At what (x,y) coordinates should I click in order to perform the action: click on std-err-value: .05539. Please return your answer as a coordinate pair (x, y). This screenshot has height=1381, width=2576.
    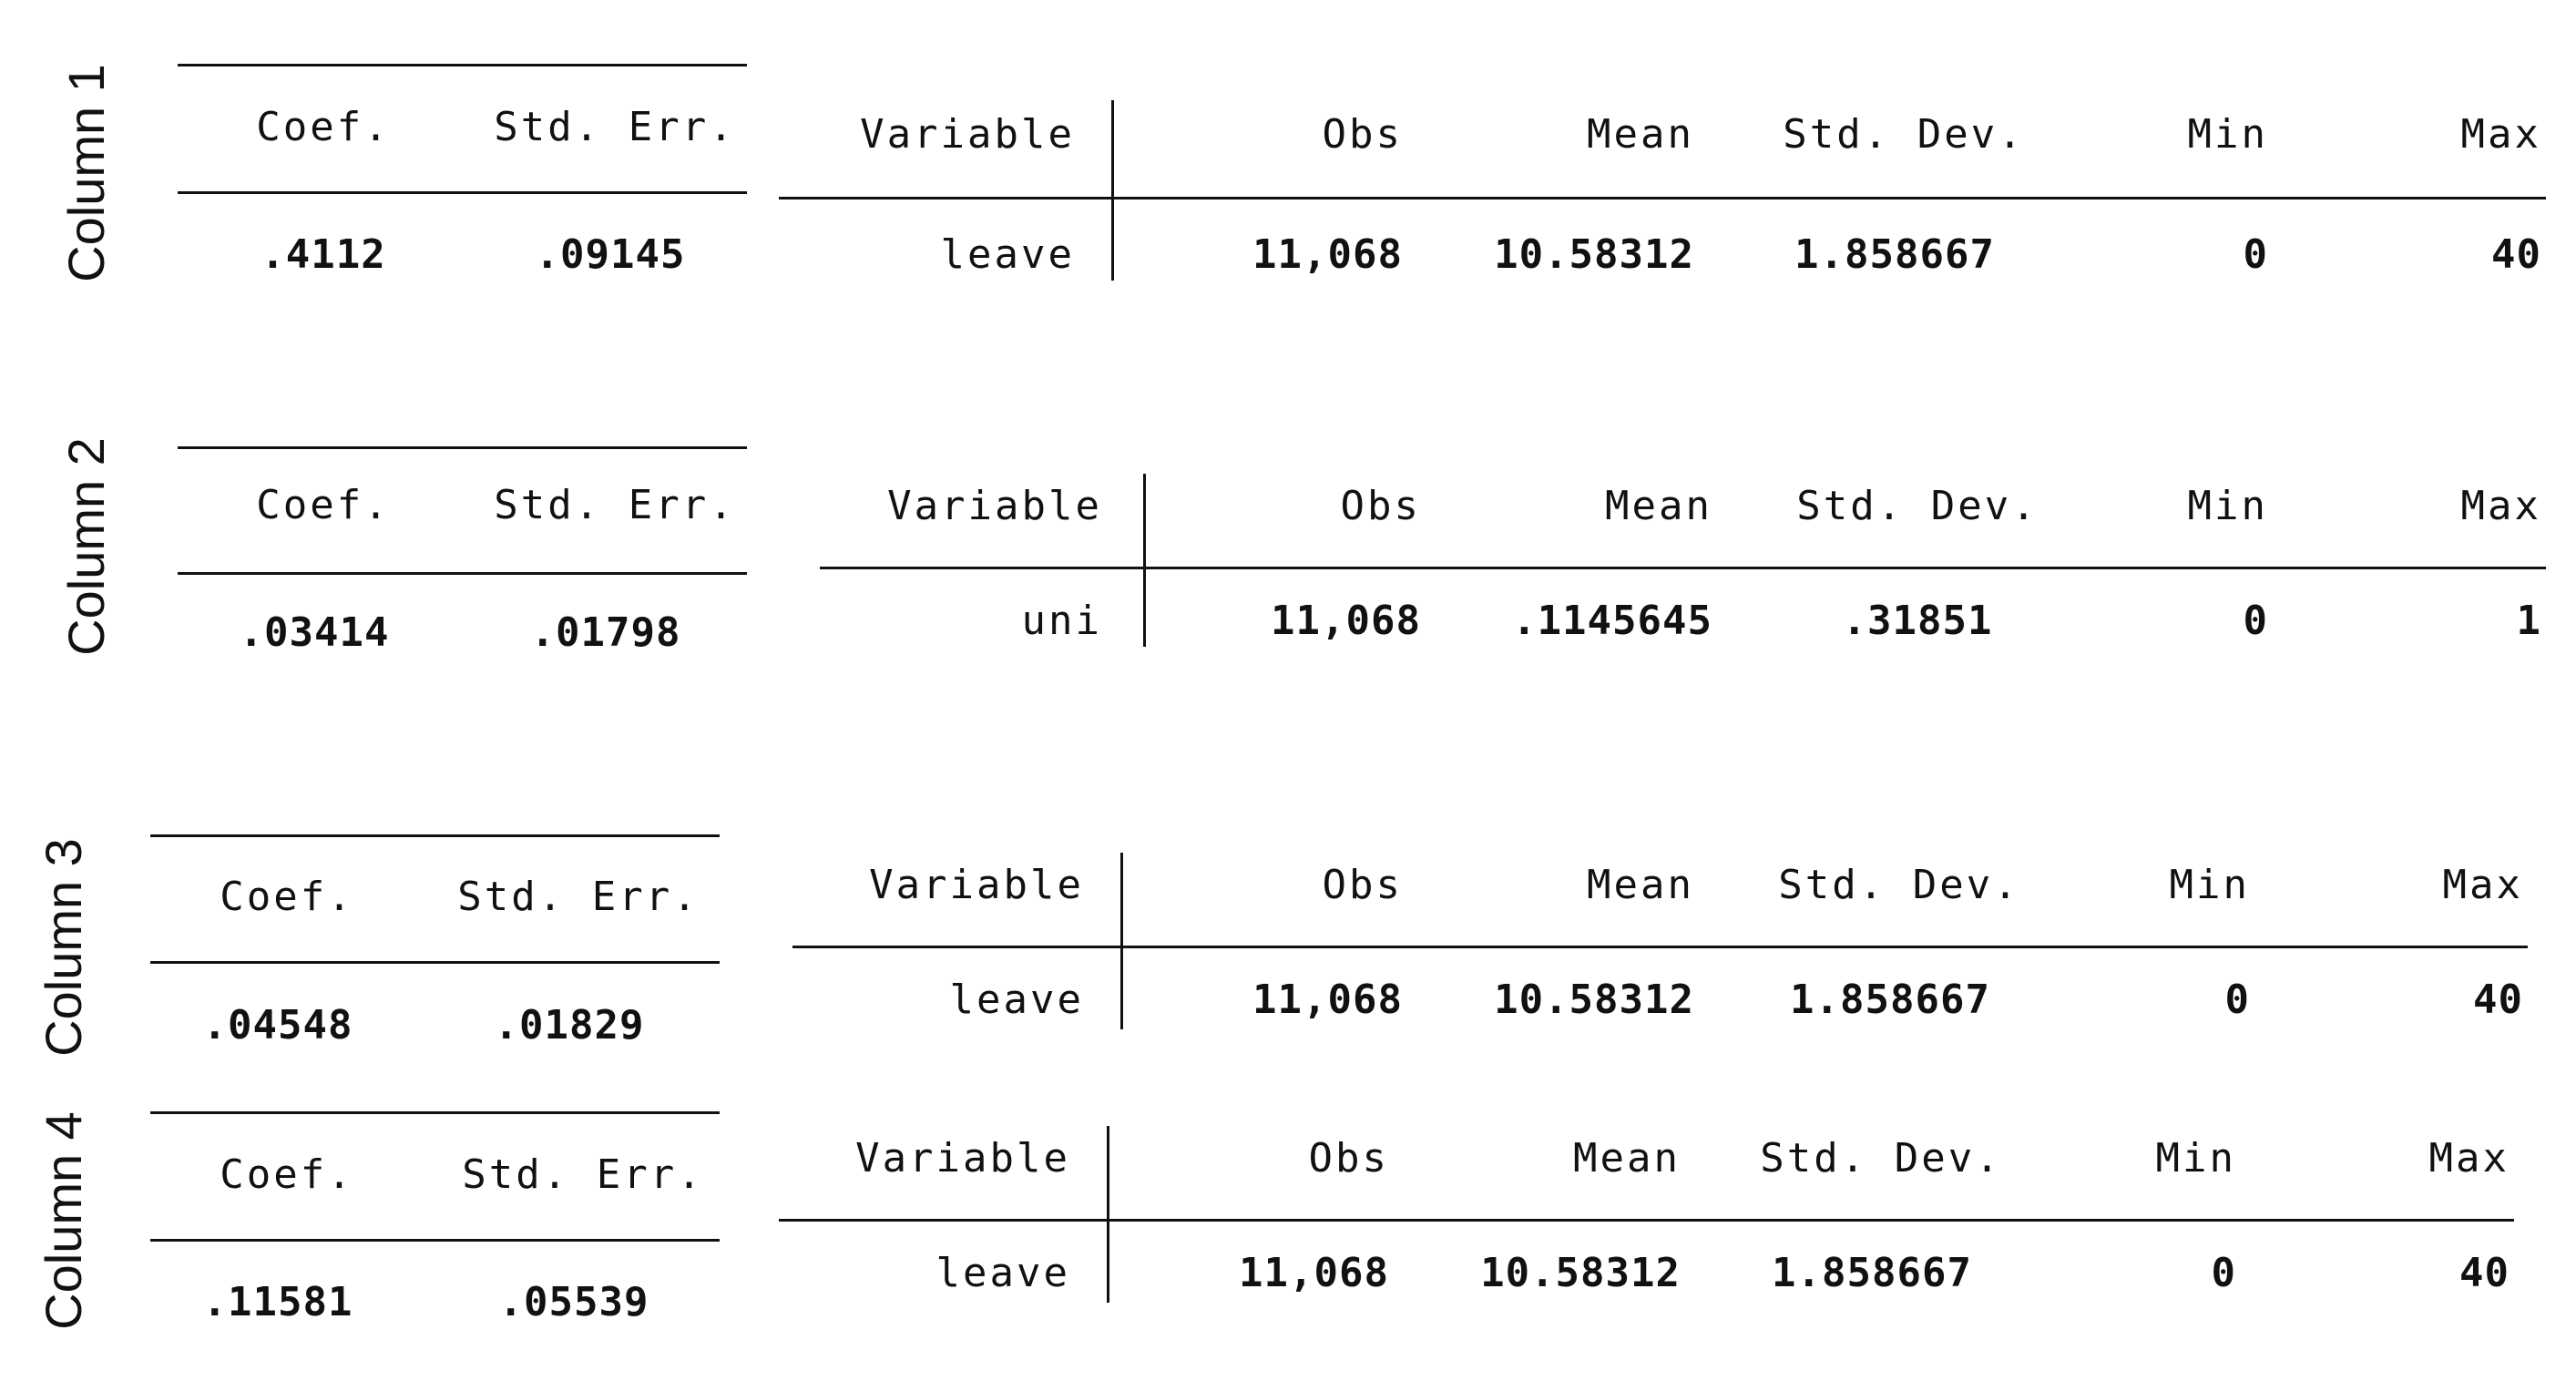
    Looking at the image, I should click on (573, 1302).